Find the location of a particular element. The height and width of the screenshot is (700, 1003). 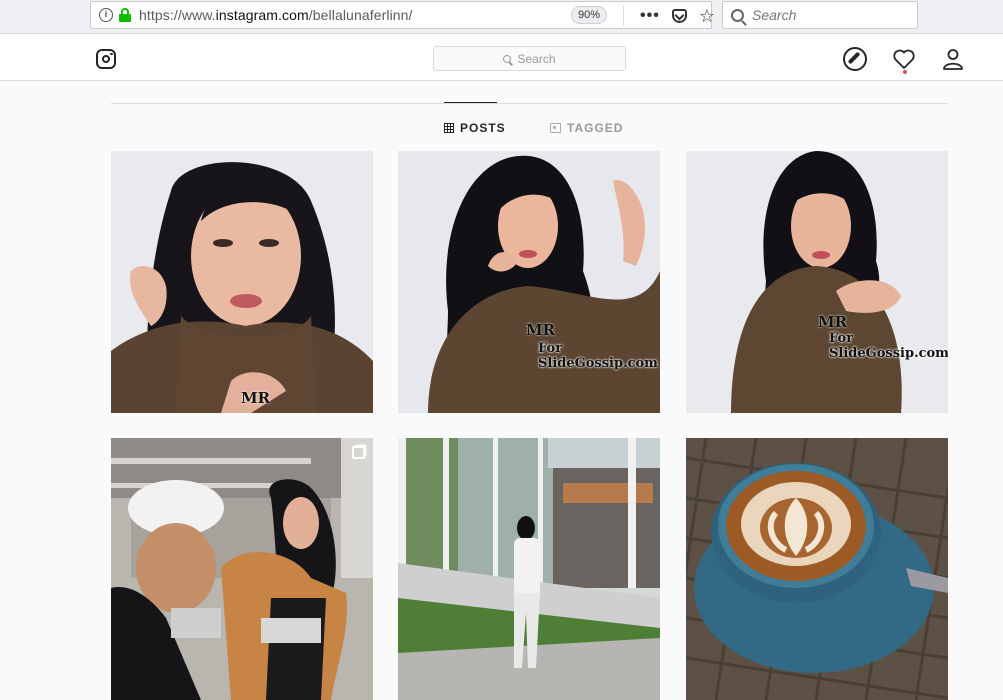

explore-compass-icon is located at coordinates (855, 59).